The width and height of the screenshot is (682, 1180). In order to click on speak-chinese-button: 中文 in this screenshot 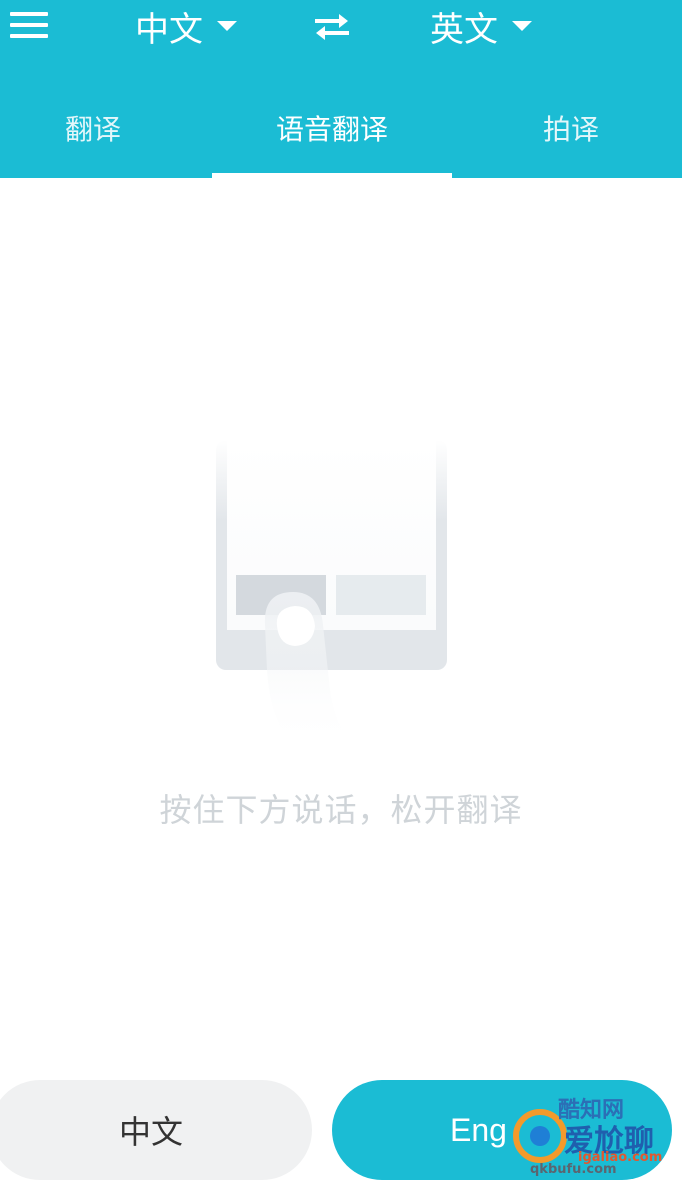, I will do `click(156, 1130)`.